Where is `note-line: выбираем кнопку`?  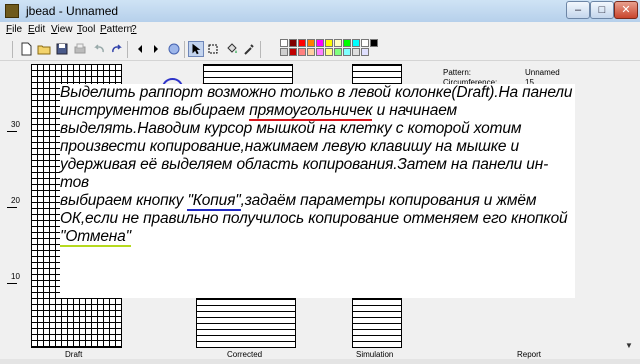
note-line: выбираем кнопку is located at coordinates (124, 200).